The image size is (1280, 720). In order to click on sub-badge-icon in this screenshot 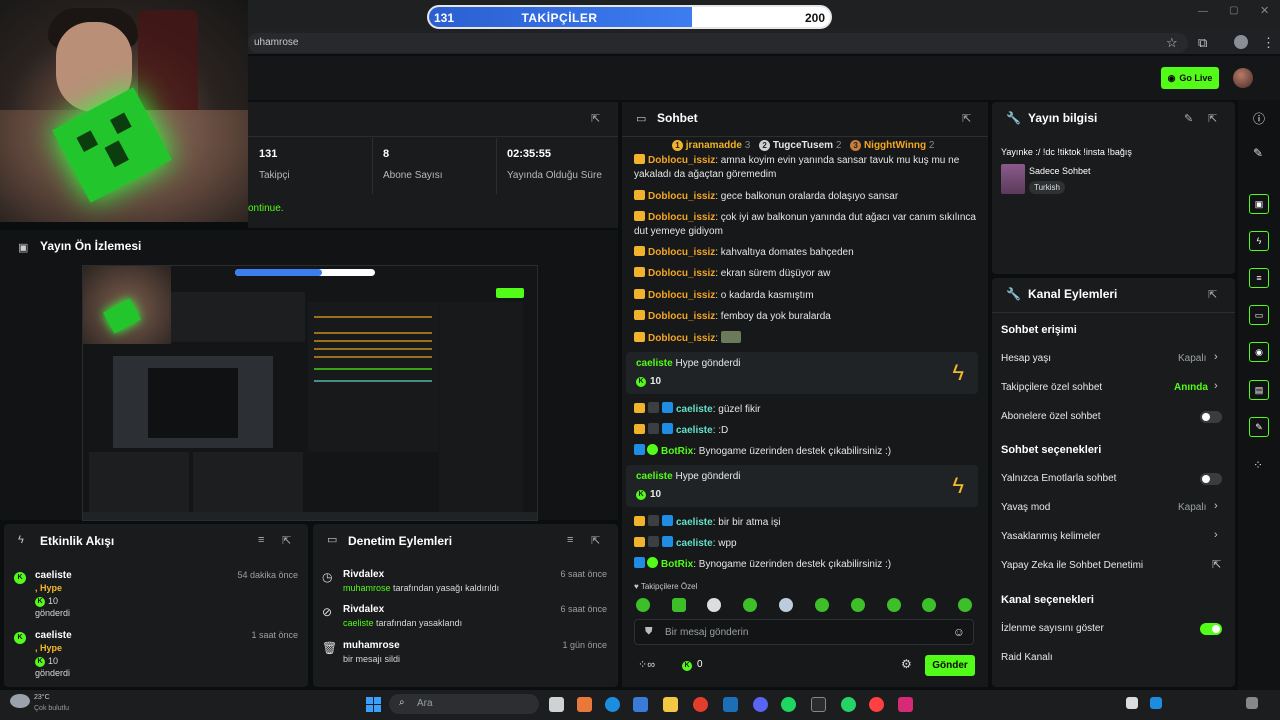, I will do `click(653, 520)`.